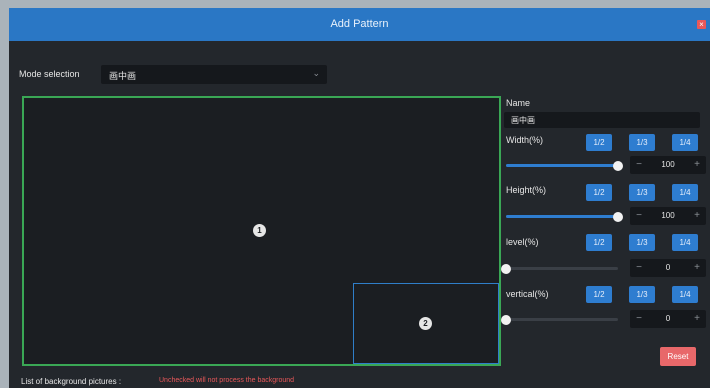  Describe the element at coordinates (123, 76) in the screenshot. I see `mode-selection-value: 画中画` at that location.